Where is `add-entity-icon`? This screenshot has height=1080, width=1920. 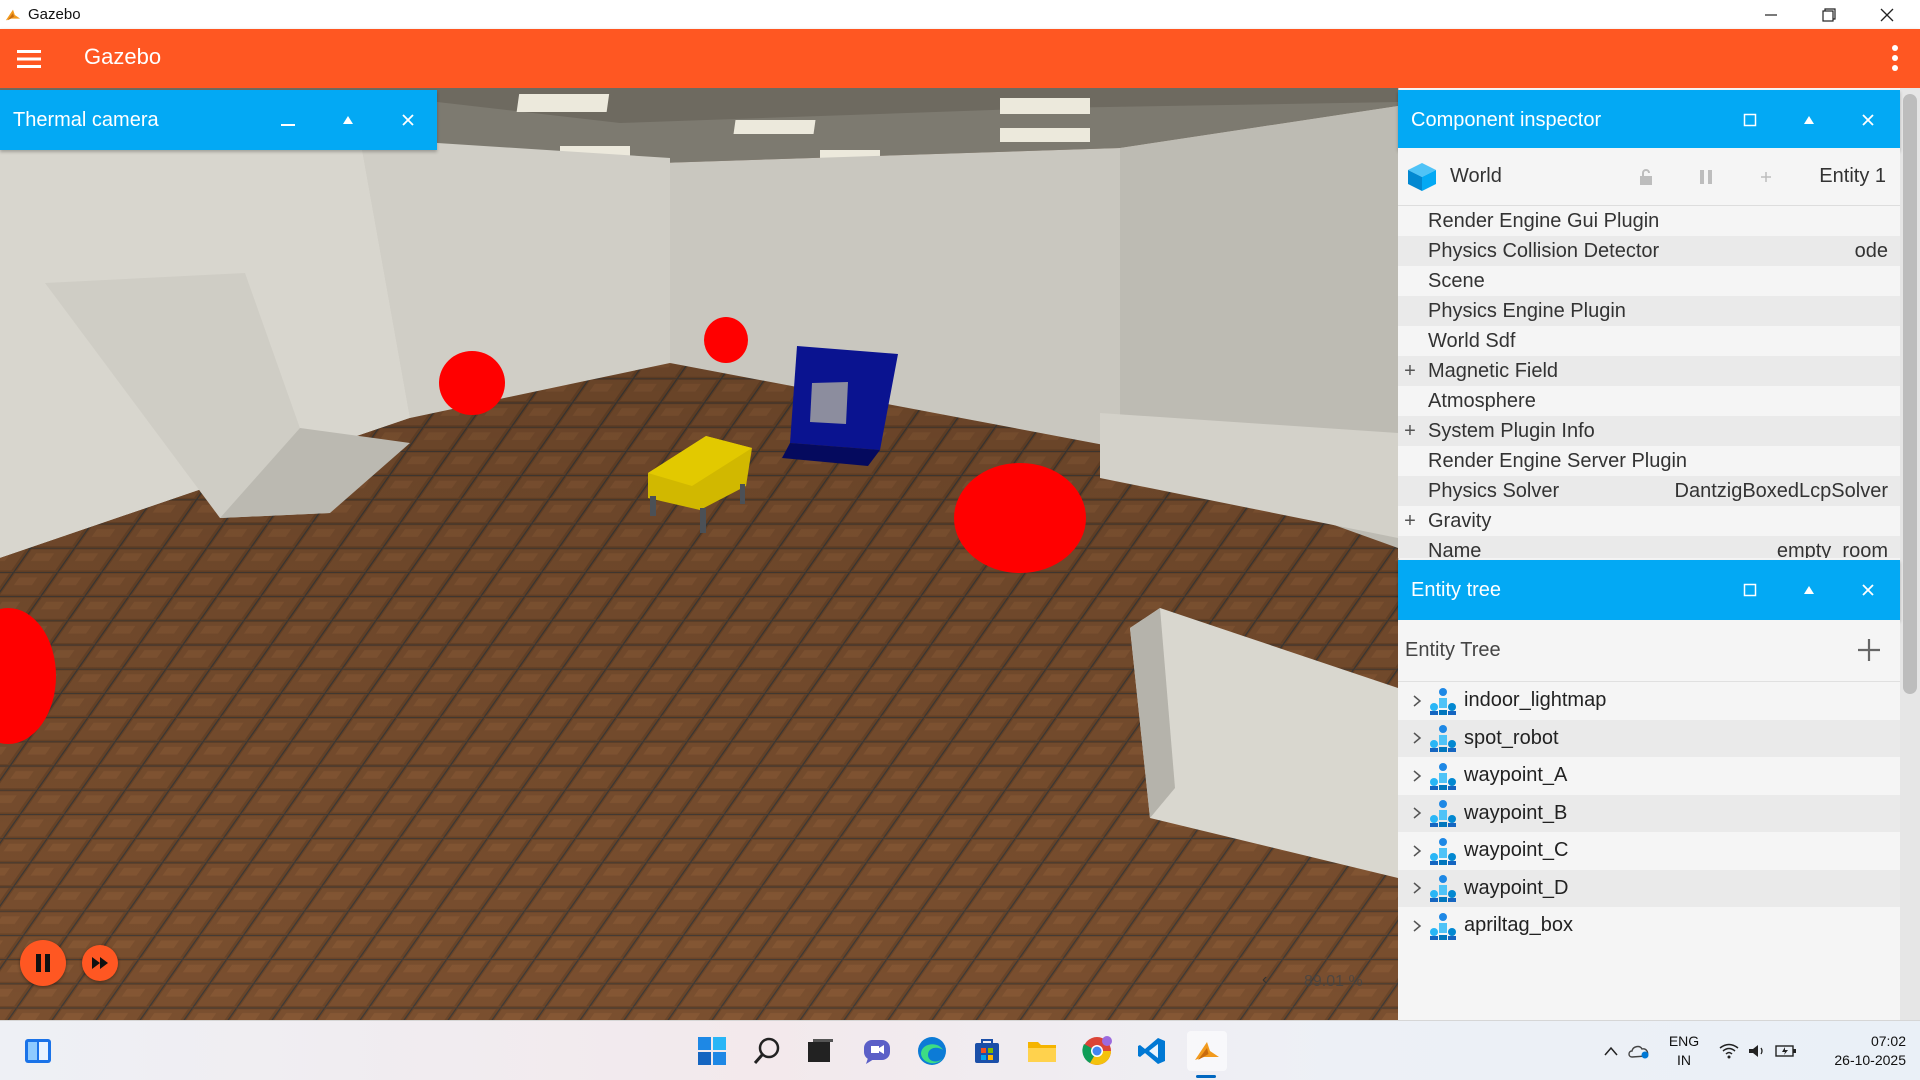
add-entity-icon is located at coordinates (1869, 650).